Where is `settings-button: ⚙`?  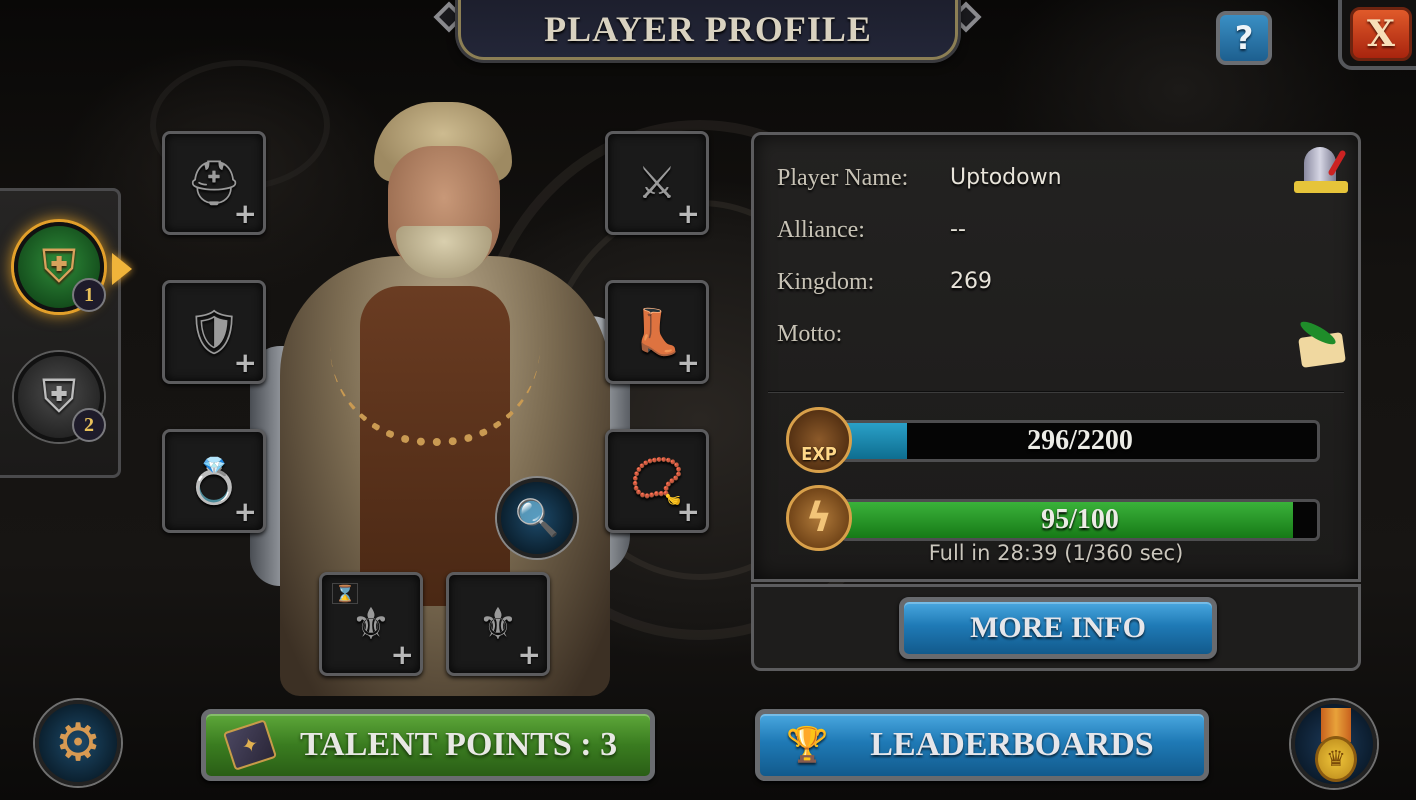
settings-button: ⚙ is located at coordinates (78, 743).